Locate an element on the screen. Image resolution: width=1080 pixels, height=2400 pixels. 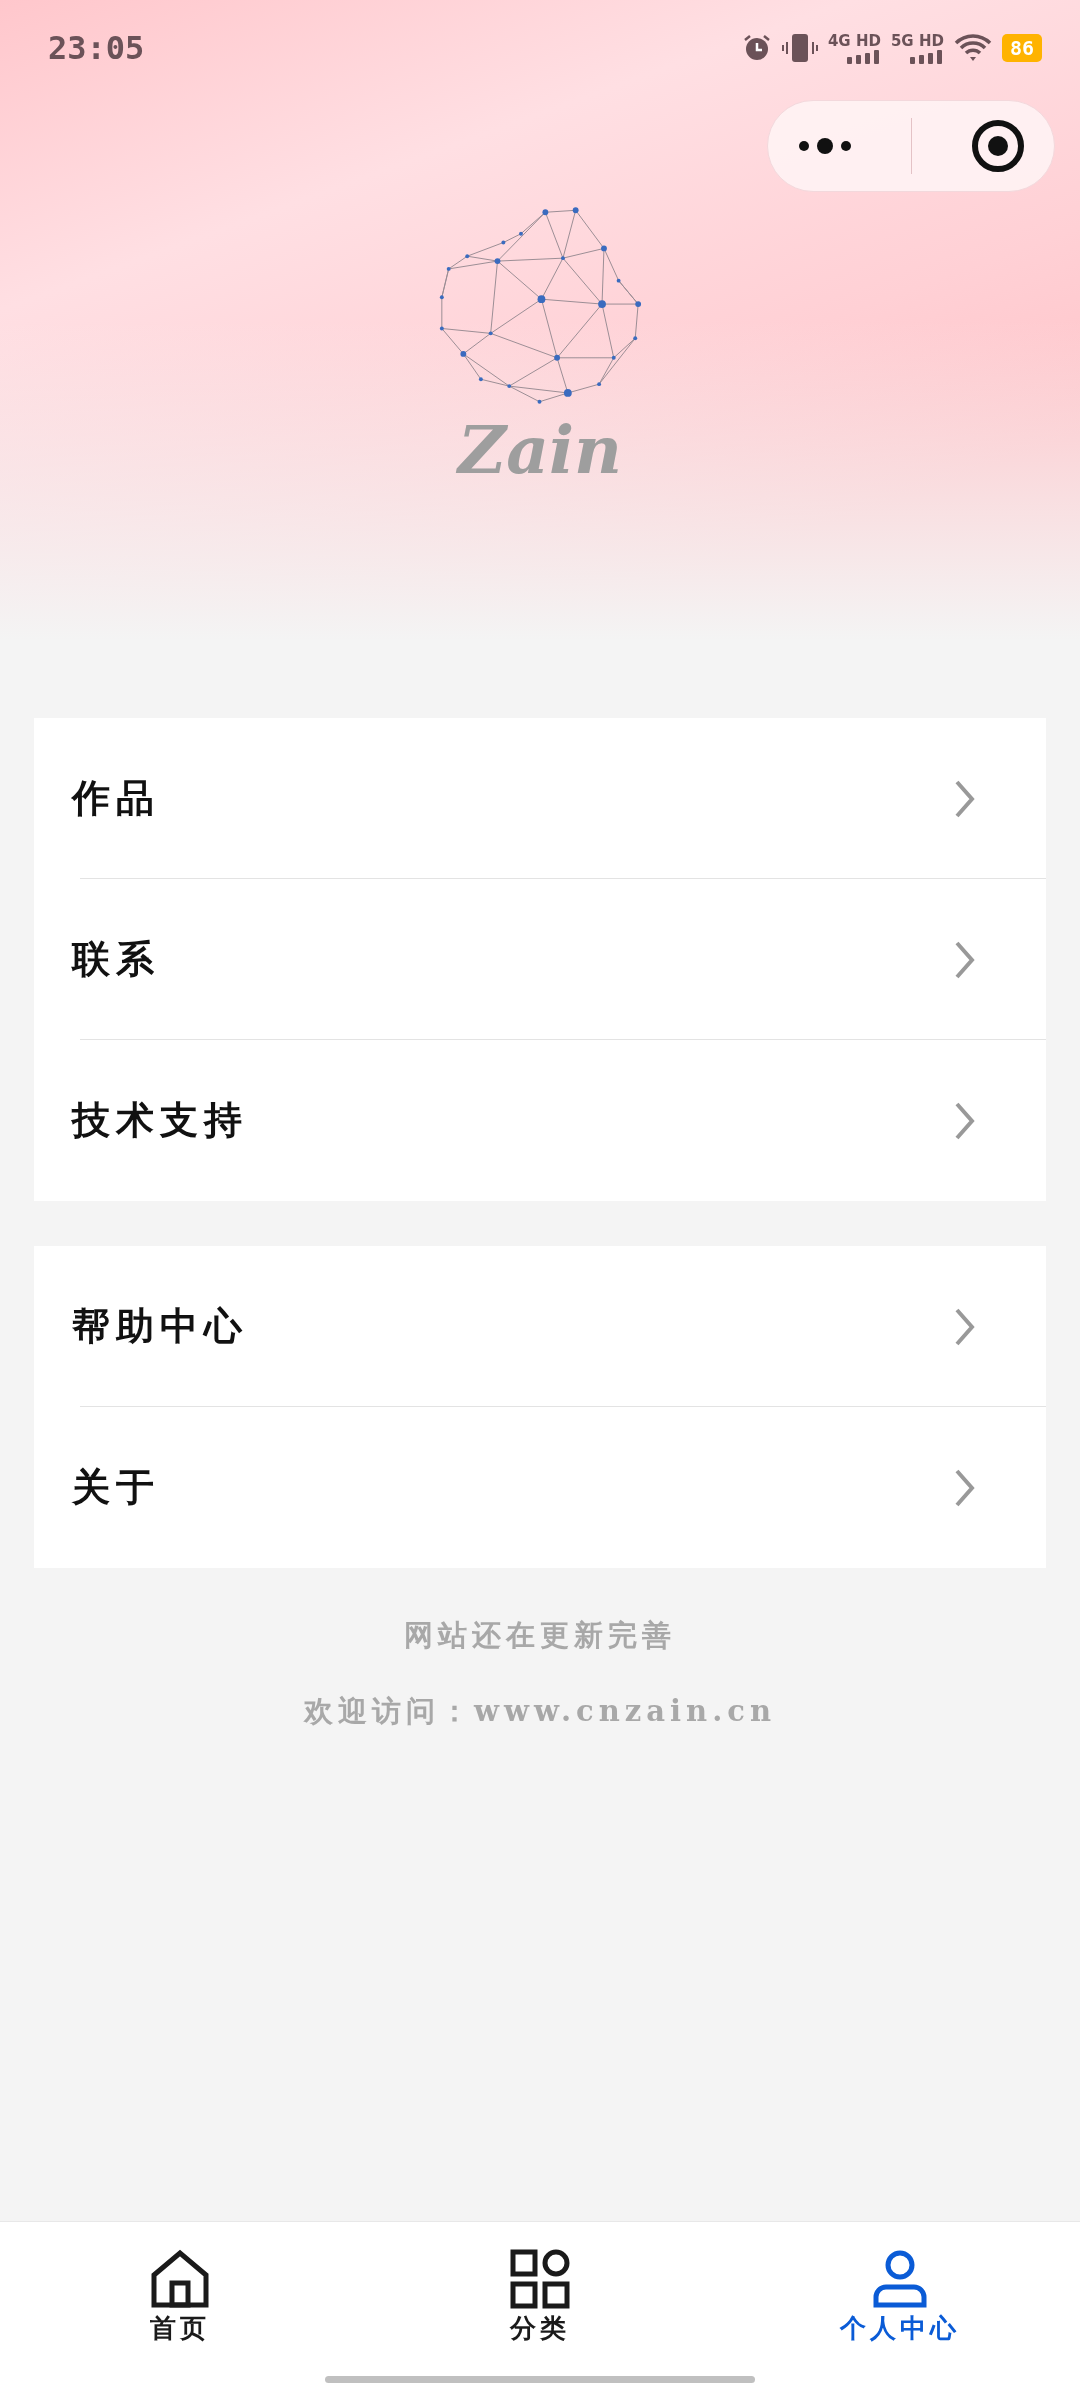
home-icon is located at coordinates (180, 2278).